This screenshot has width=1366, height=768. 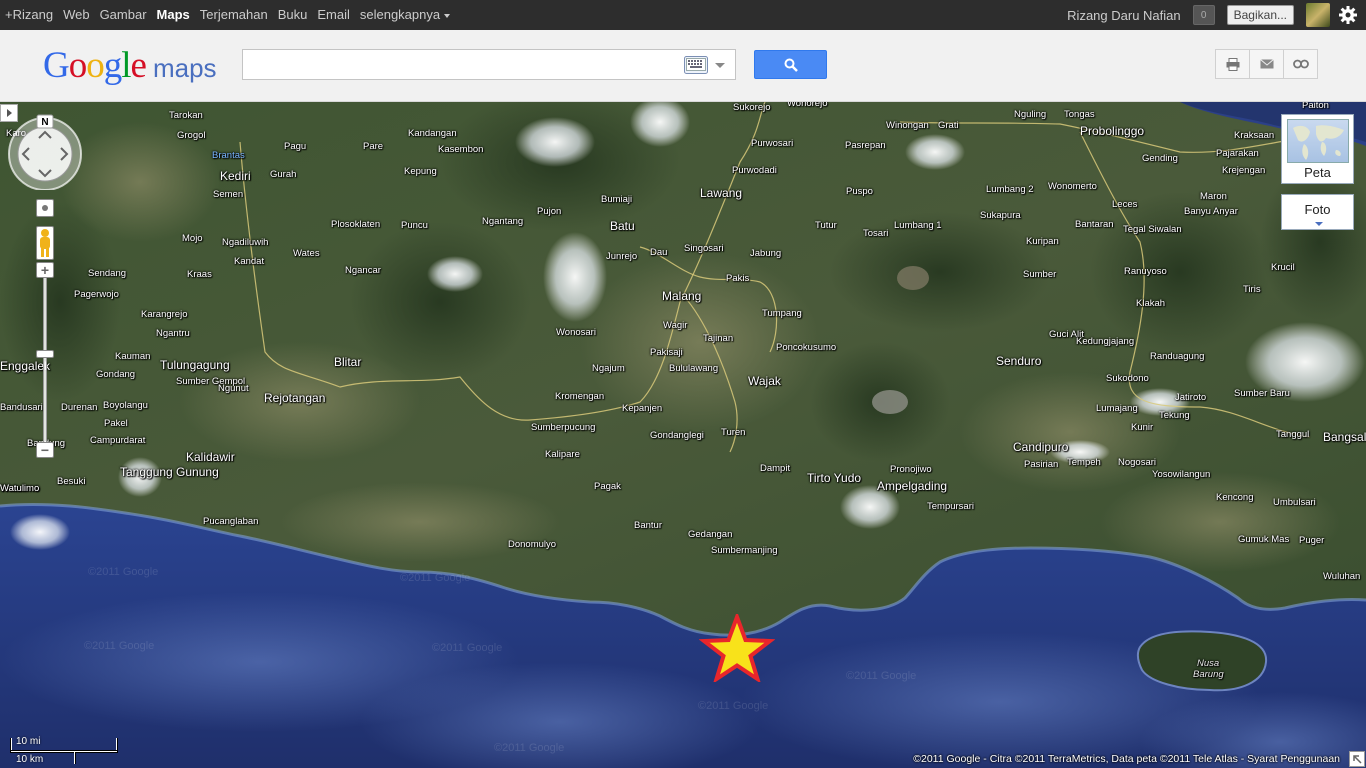 What do you see at coordinates (658, 252) in the screenshot?
I see `place-label: Dau` at bounding box center [658, 252].